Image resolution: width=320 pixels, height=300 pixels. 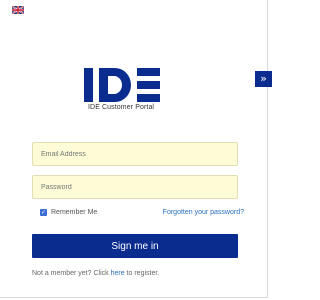 What do you see at coordinates (135, 154) in the screenshot?
I see `email-field` at bounding box center [135, 154].